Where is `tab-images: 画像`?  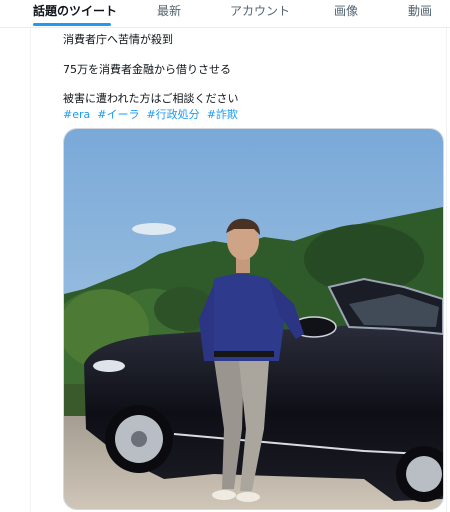 tab-images: 画像 is located at coordinates (346, 10).